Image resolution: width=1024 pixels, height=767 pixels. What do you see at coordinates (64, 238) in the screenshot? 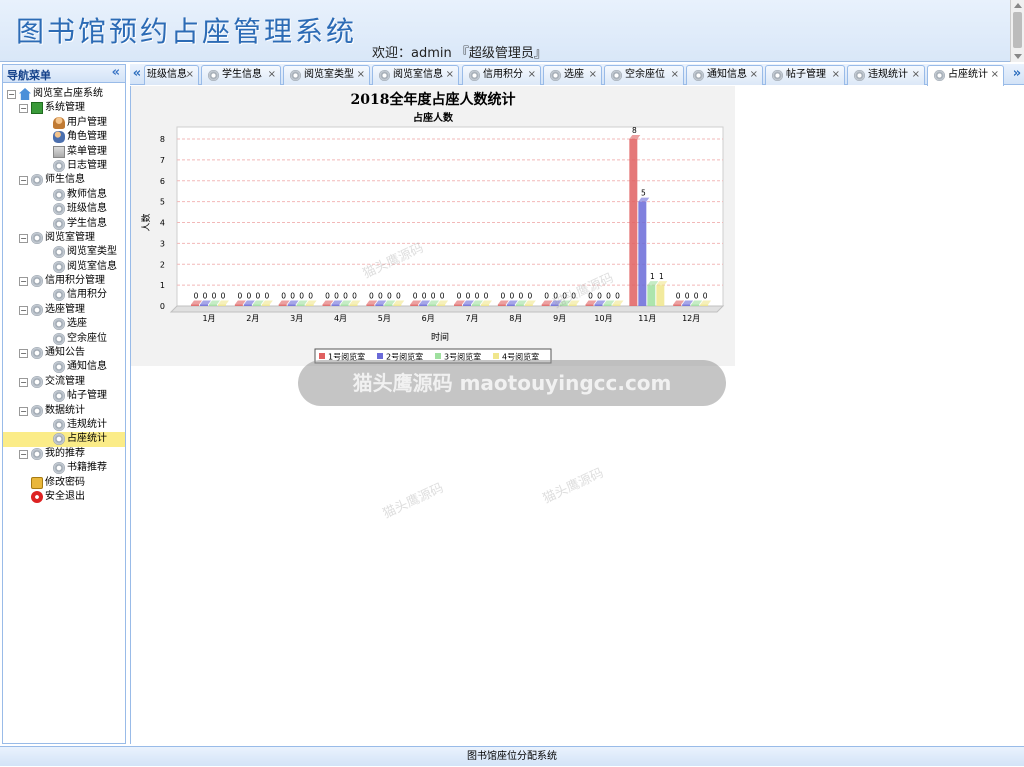
I see `nav-item: − 阅览室管理` at bounding box center [64, 238].